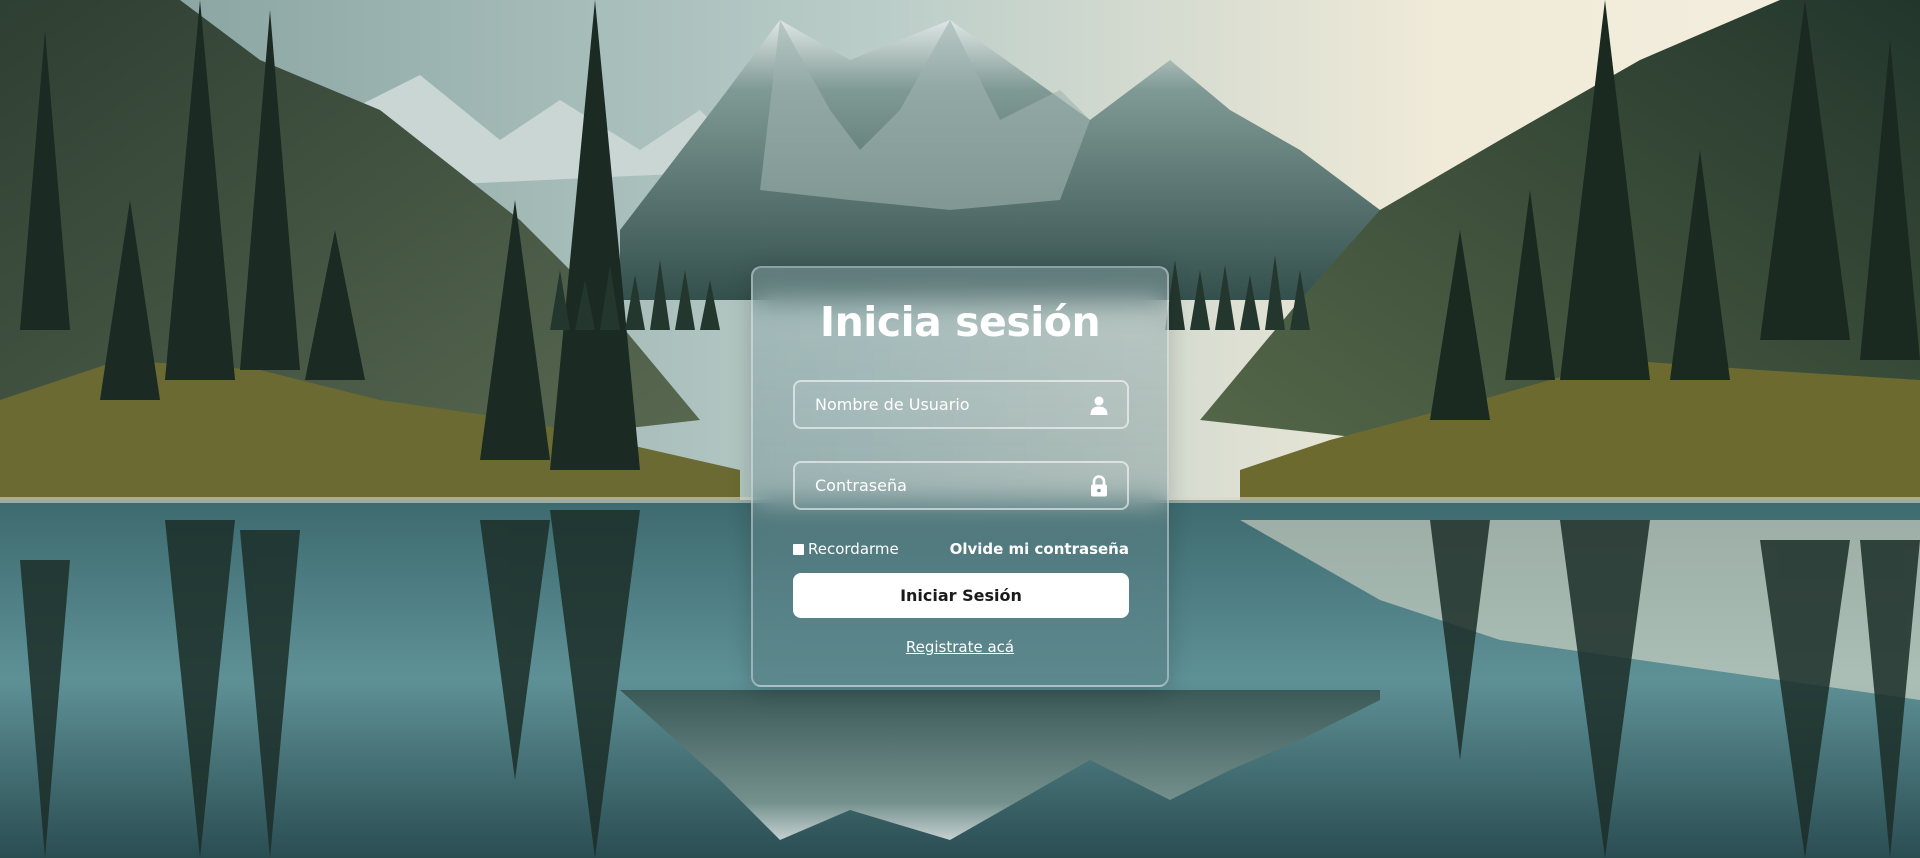 Image resolution: width=1920 pixels, height=858 pixels. What do you see at coordinates (1039, 549) in the screenshot?
I see `forgot-password-link: Olvide mi contraseña` at bounding box center [1039, 549].